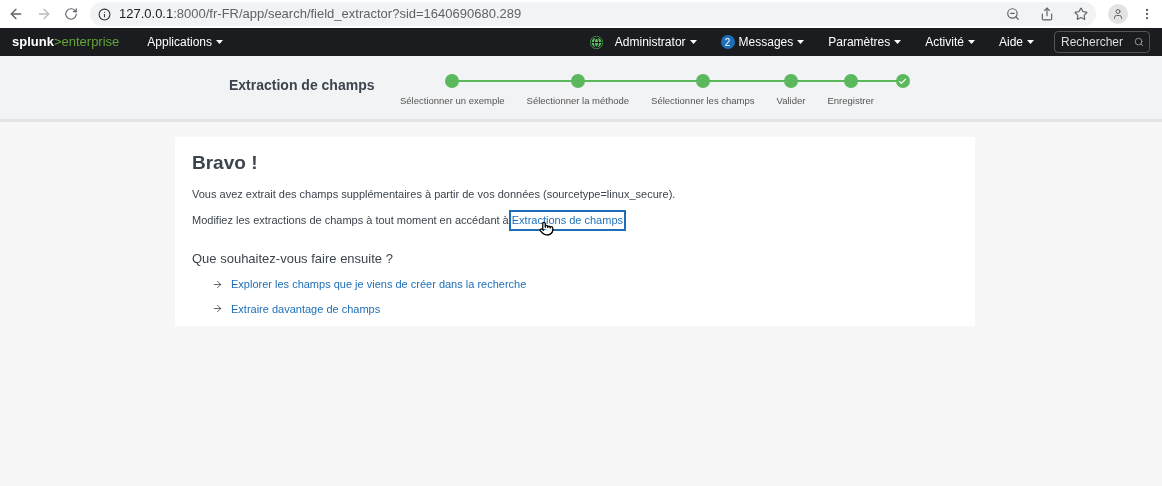 This screenshot has width=1162, height=486. I want to click on zoom-out-icon, so click(1013, 14).